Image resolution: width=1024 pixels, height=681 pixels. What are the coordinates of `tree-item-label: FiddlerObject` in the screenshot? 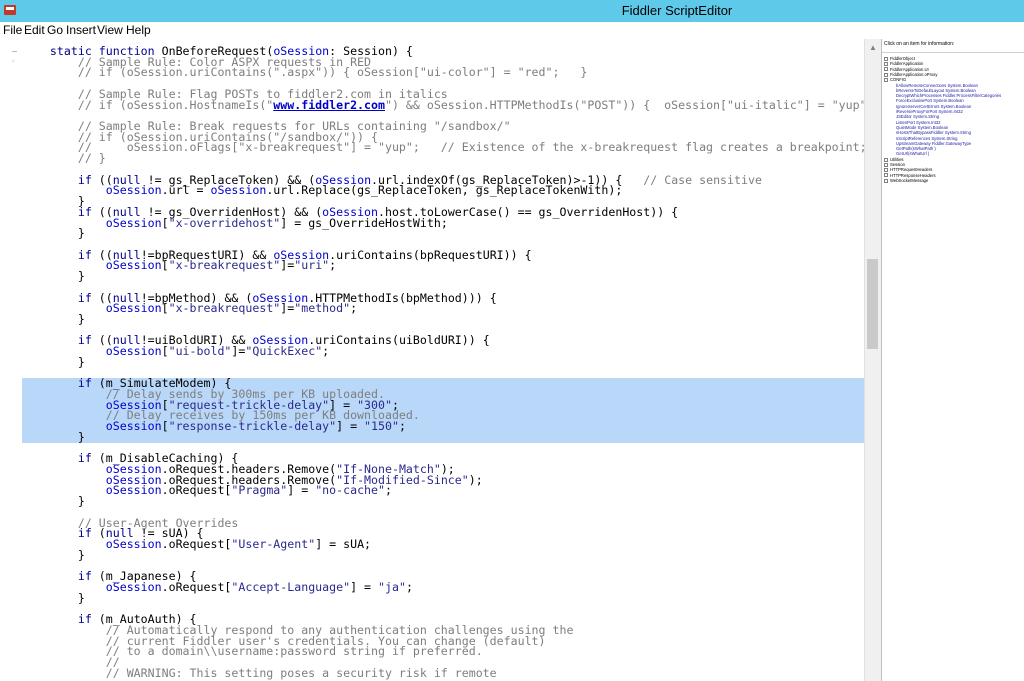 It's located at (902, 58).